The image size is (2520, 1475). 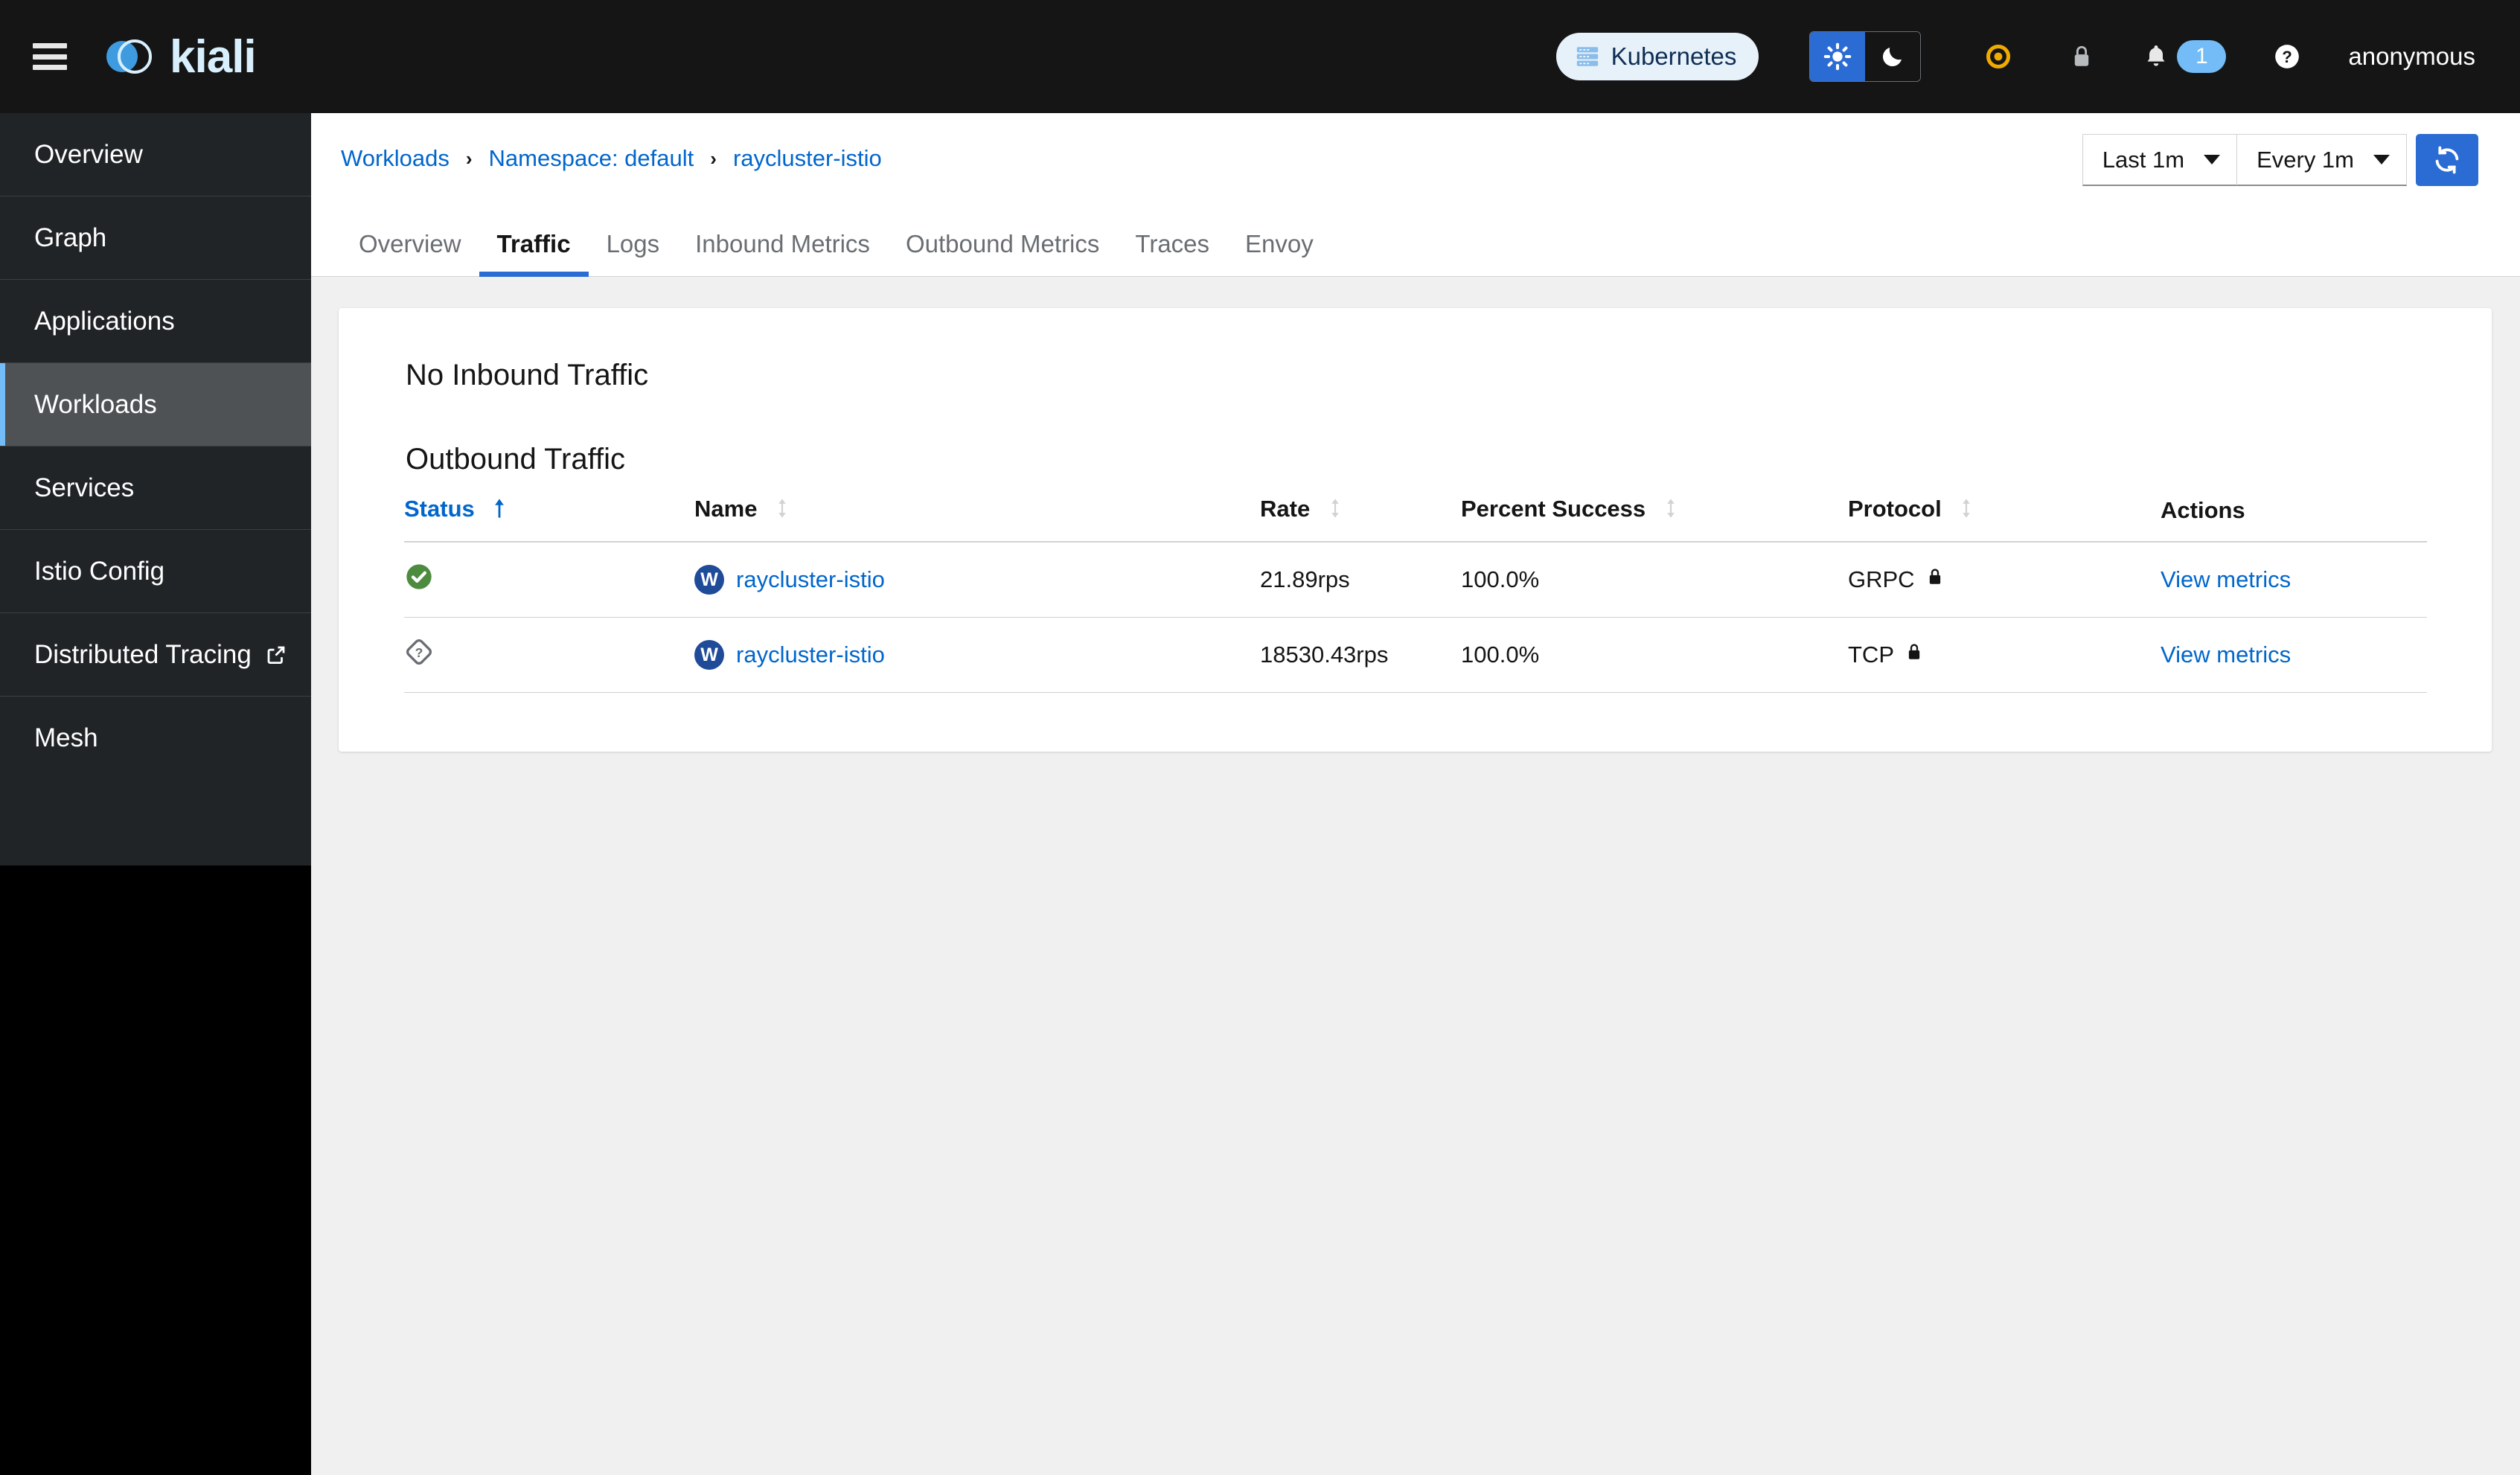 What do you see at coordinates (276, 655) in the screenshot?
I see `external-link-icon` at bounding box center [276, 655].